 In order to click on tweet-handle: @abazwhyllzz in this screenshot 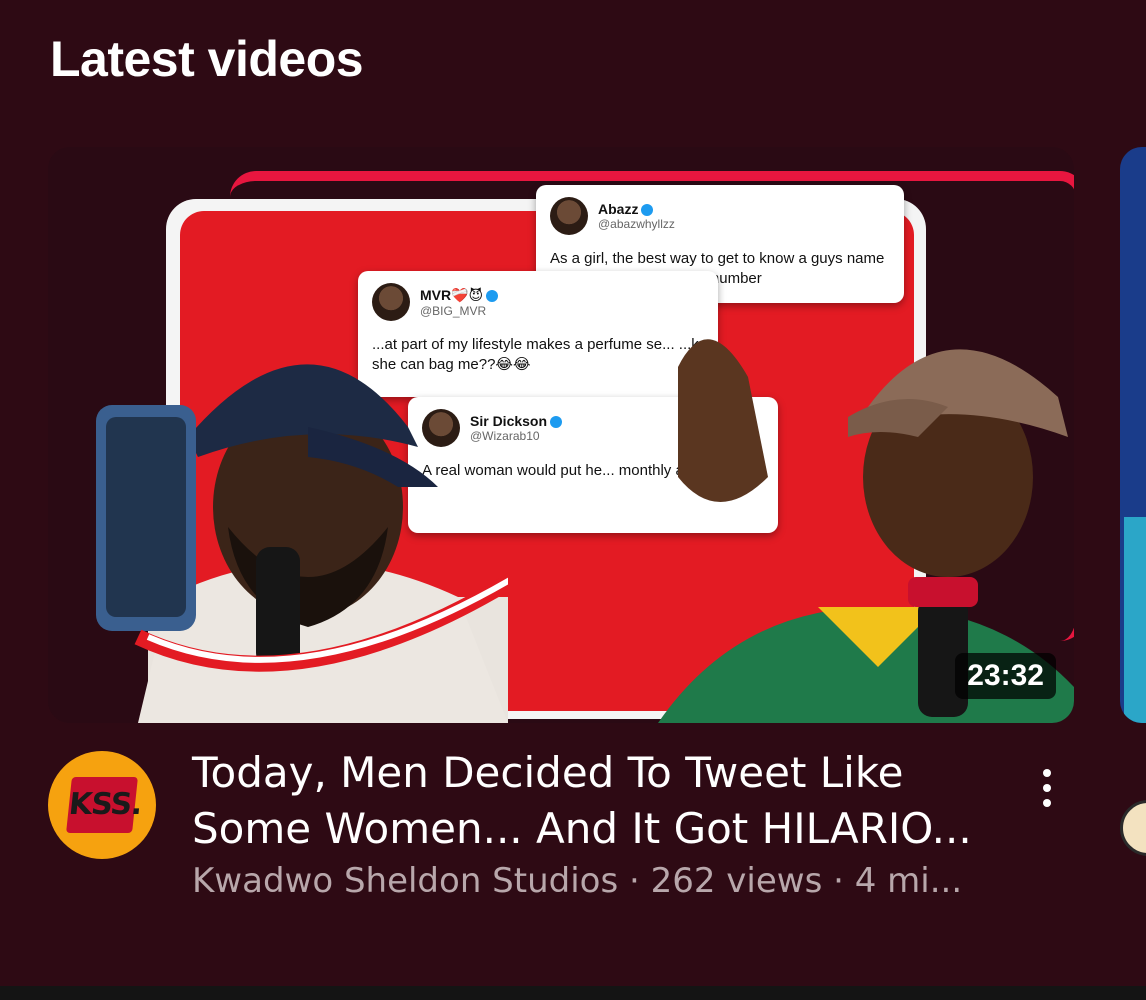, I will do `click(636, 224)`.